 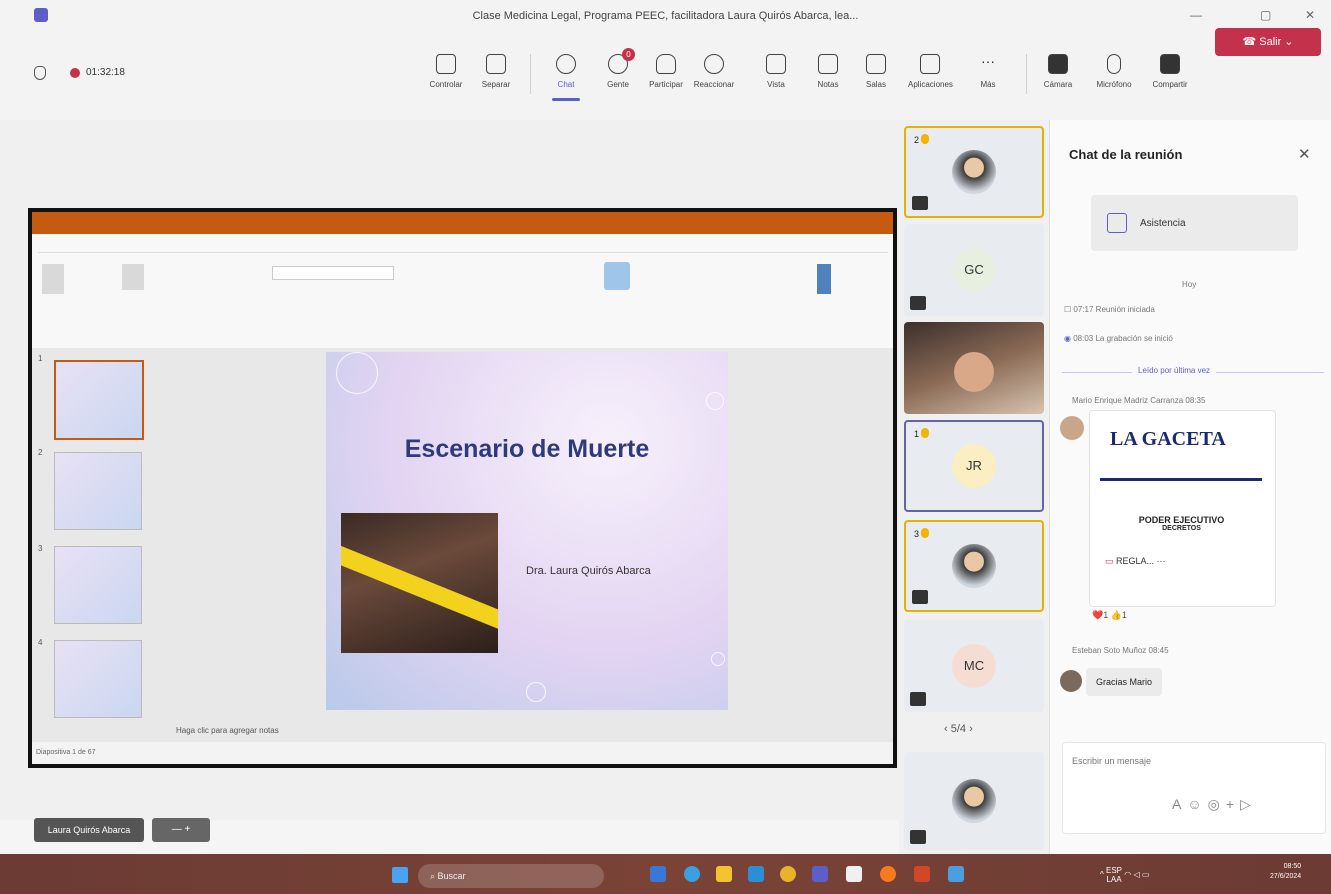 What do you see at coordinates (988, 71) in the screenshot?
I see `more-button: ··· Más` at bounding box center [988, 71].